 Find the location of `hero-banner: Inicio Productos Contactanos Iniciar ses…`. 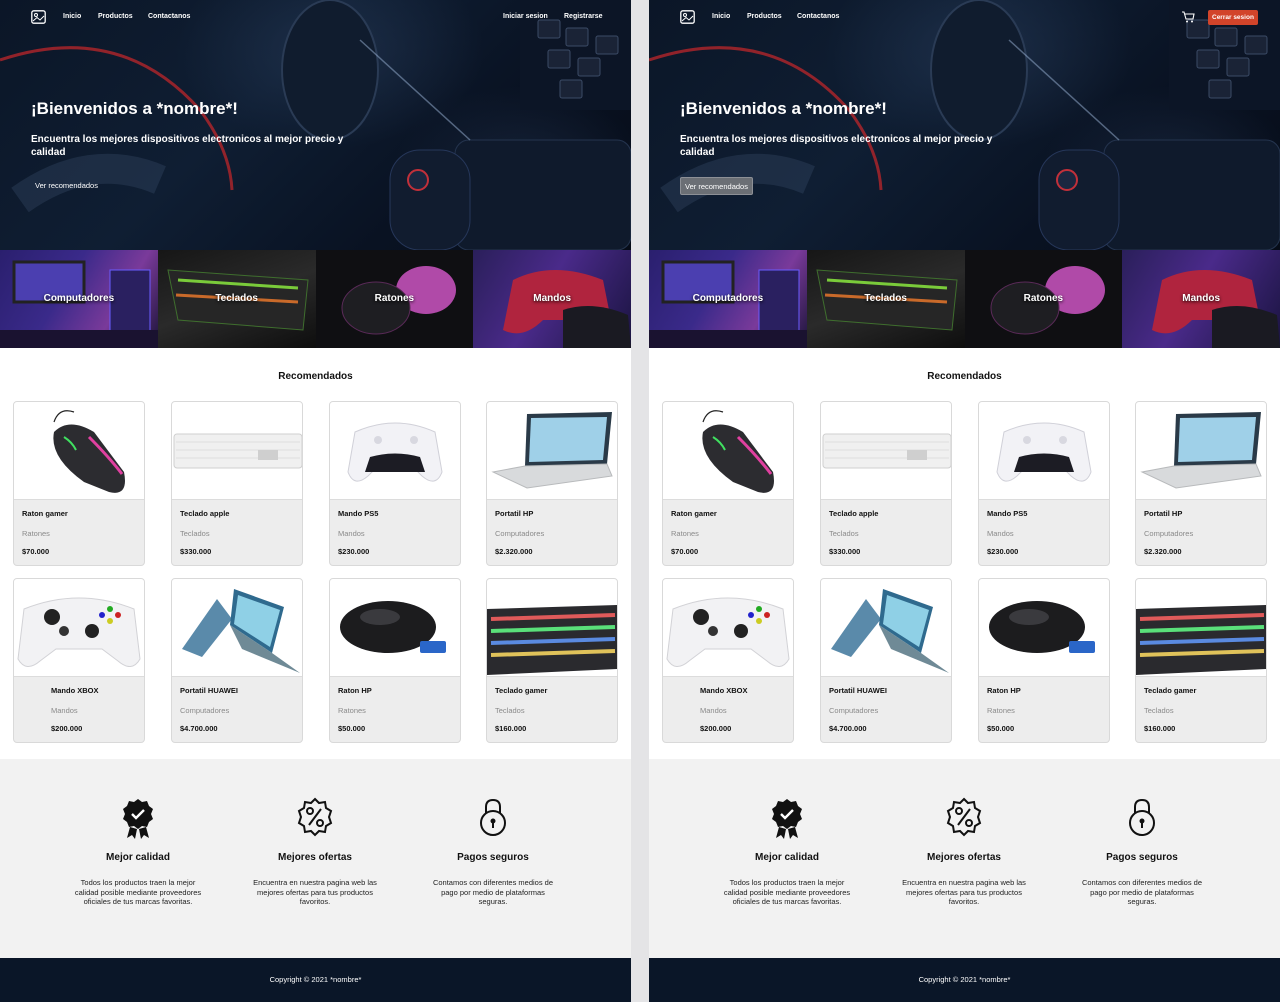

hero-banner: Inicio Productos Contactanos Iniciar ses… is located at coordinates (315, 125).